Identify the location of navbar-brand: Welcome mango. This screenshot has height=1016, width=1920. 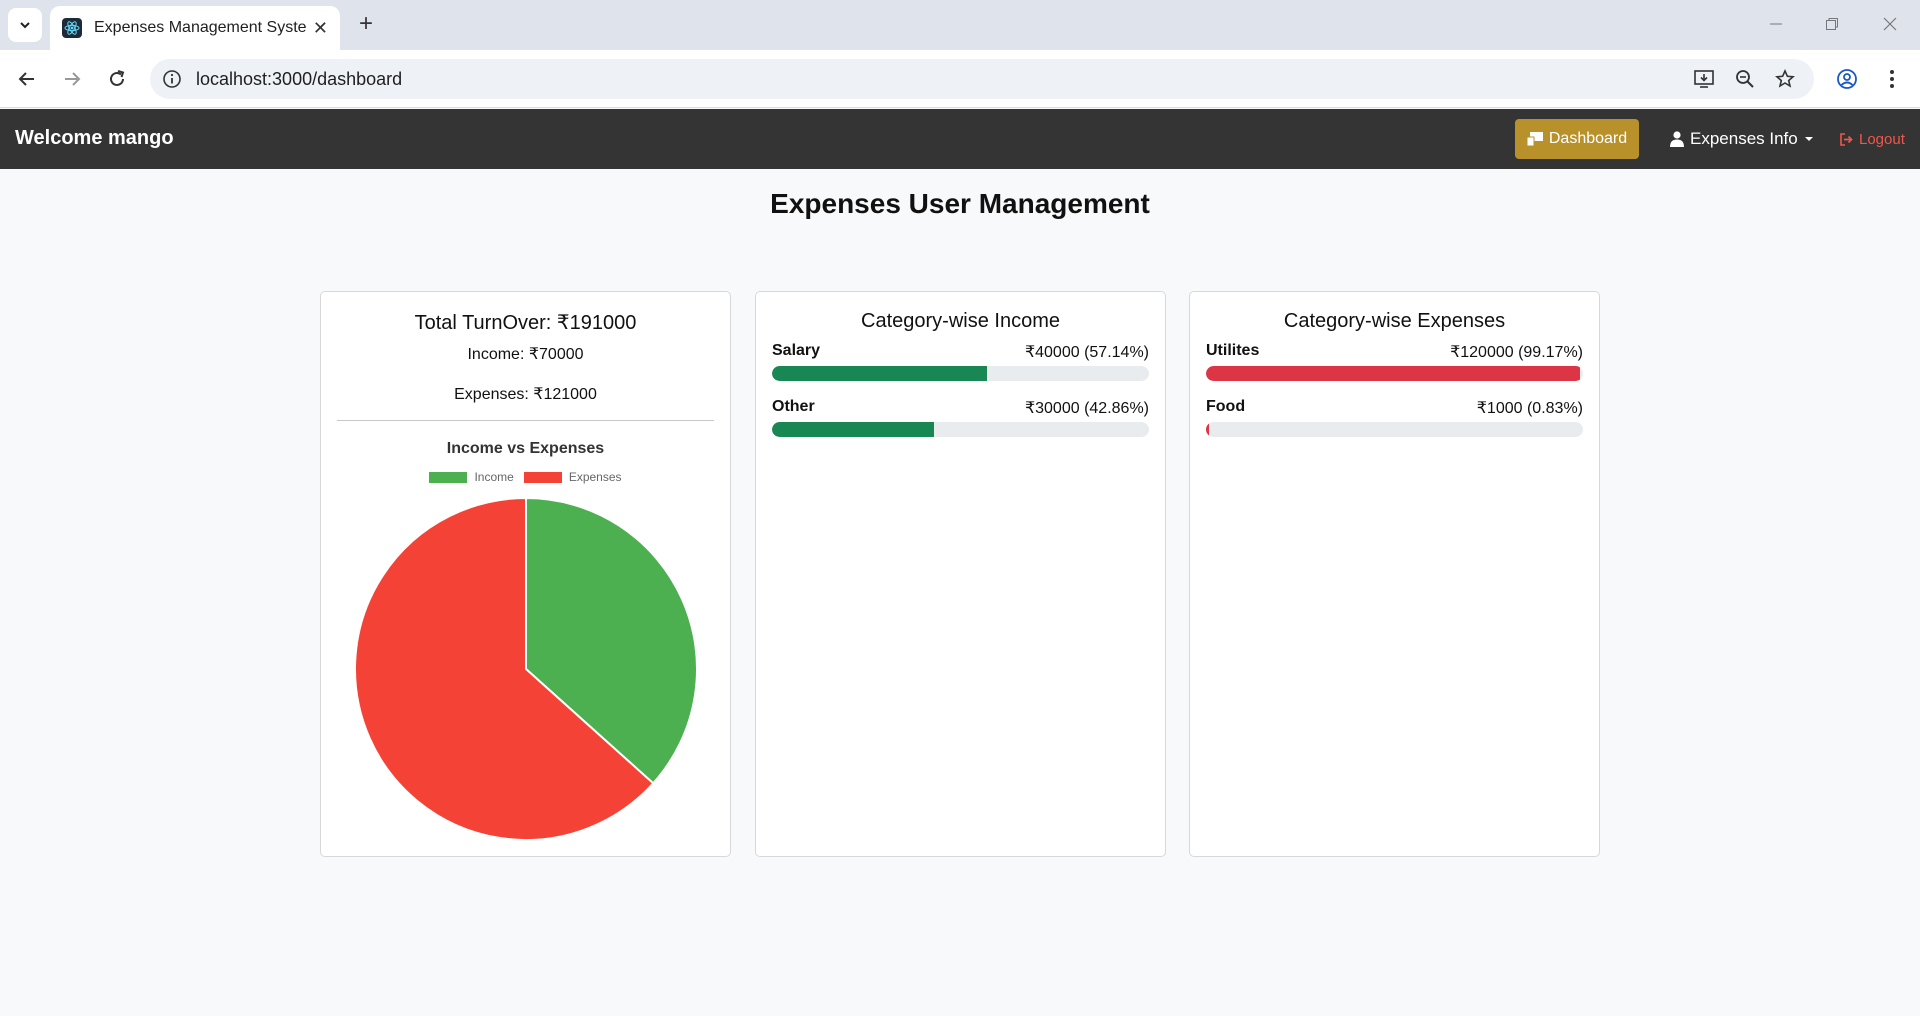
(94, 138).